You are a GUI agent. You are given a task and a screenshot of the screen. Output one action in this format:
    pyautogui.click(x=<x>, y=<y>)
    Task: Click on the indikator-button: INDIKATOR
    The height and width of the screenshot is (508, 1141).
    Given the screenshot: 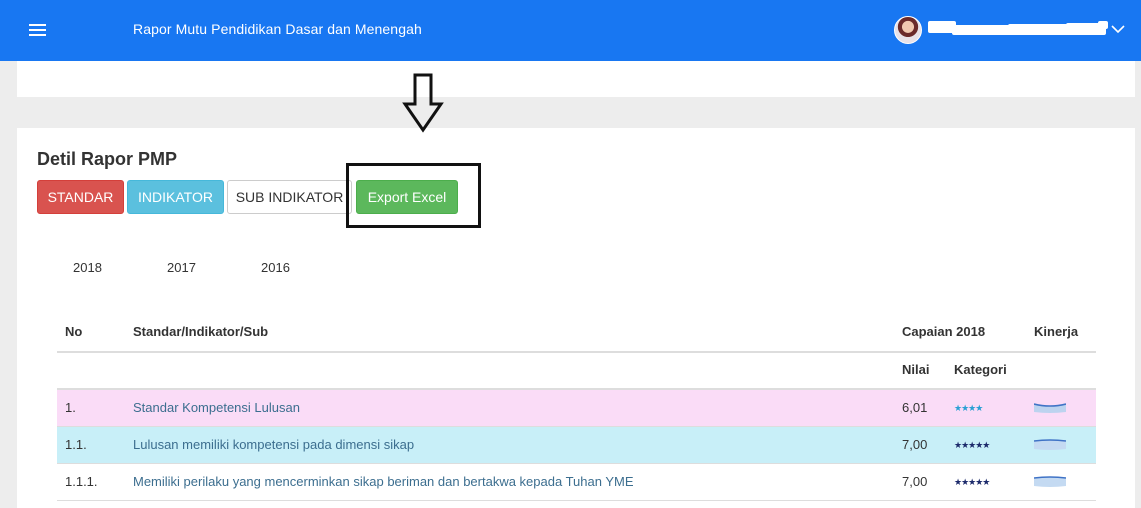 What is the action you would take?
    pyautogui.click(x=175, y=197)
    